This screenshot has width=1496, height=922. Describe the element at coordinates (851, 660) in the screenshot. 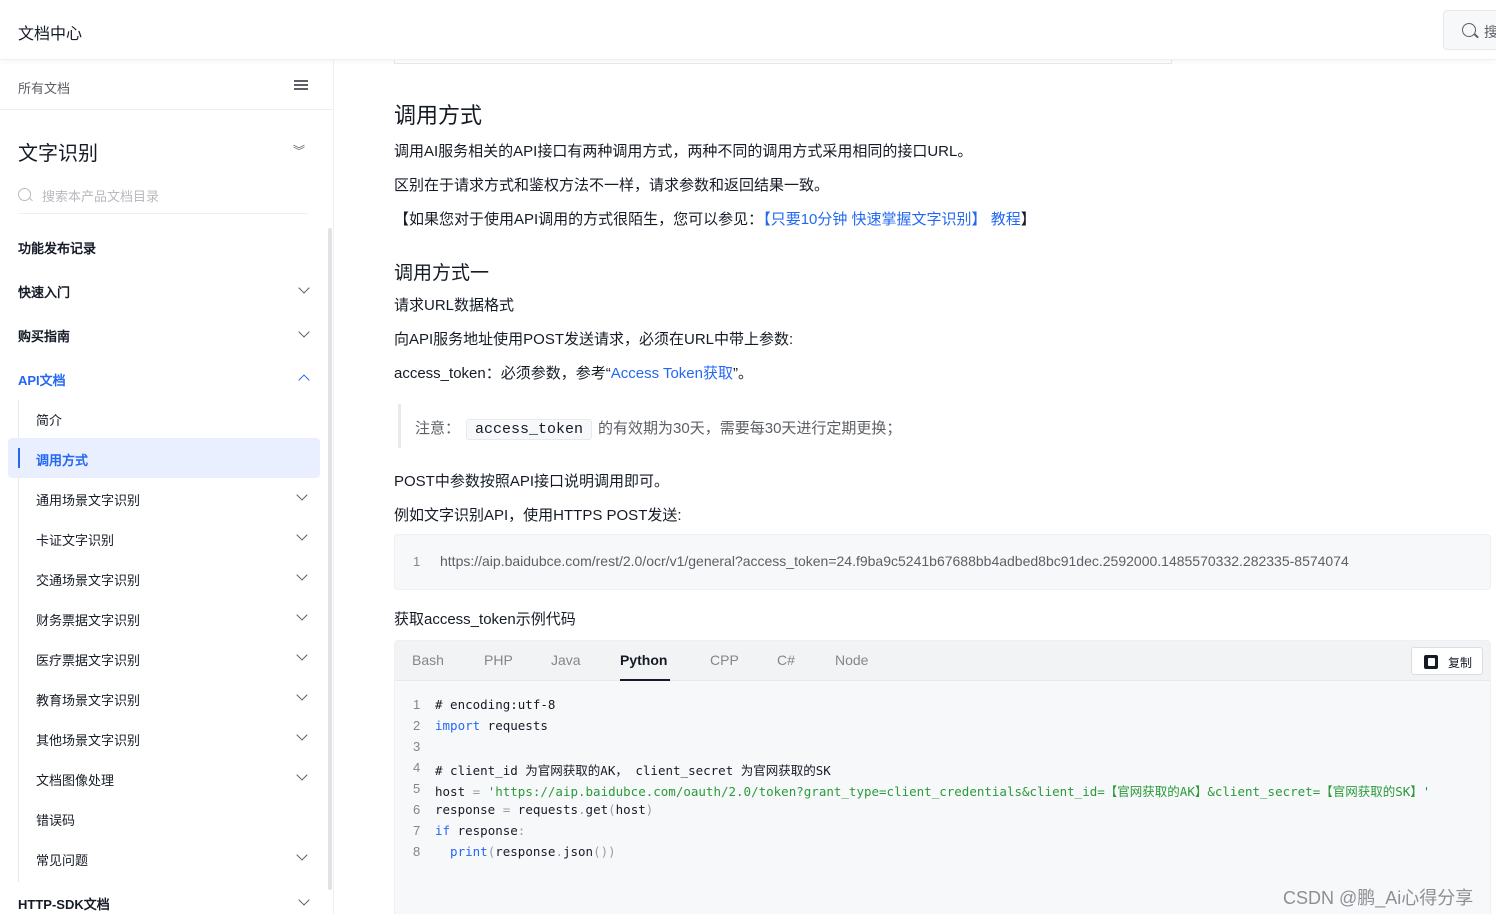

I see `tab-node: Node` at that location.